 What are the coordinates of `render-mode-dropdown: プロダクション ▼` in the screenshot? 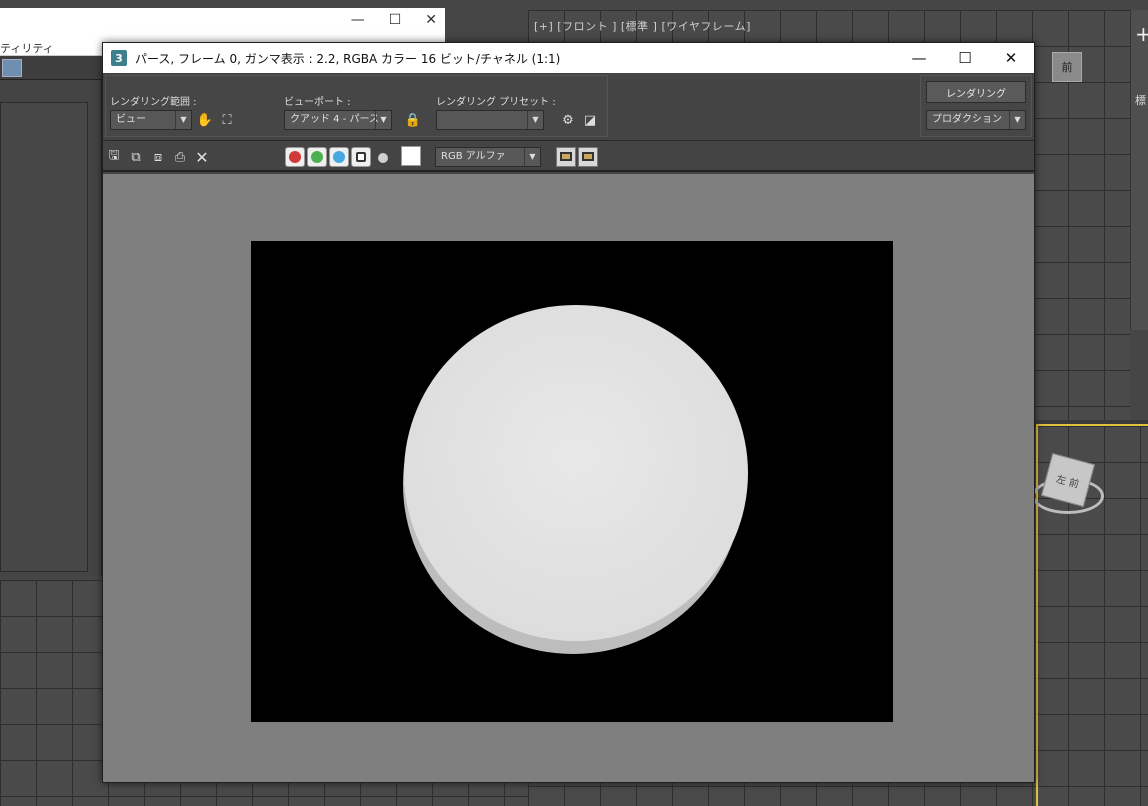 It's located at (976, 120).